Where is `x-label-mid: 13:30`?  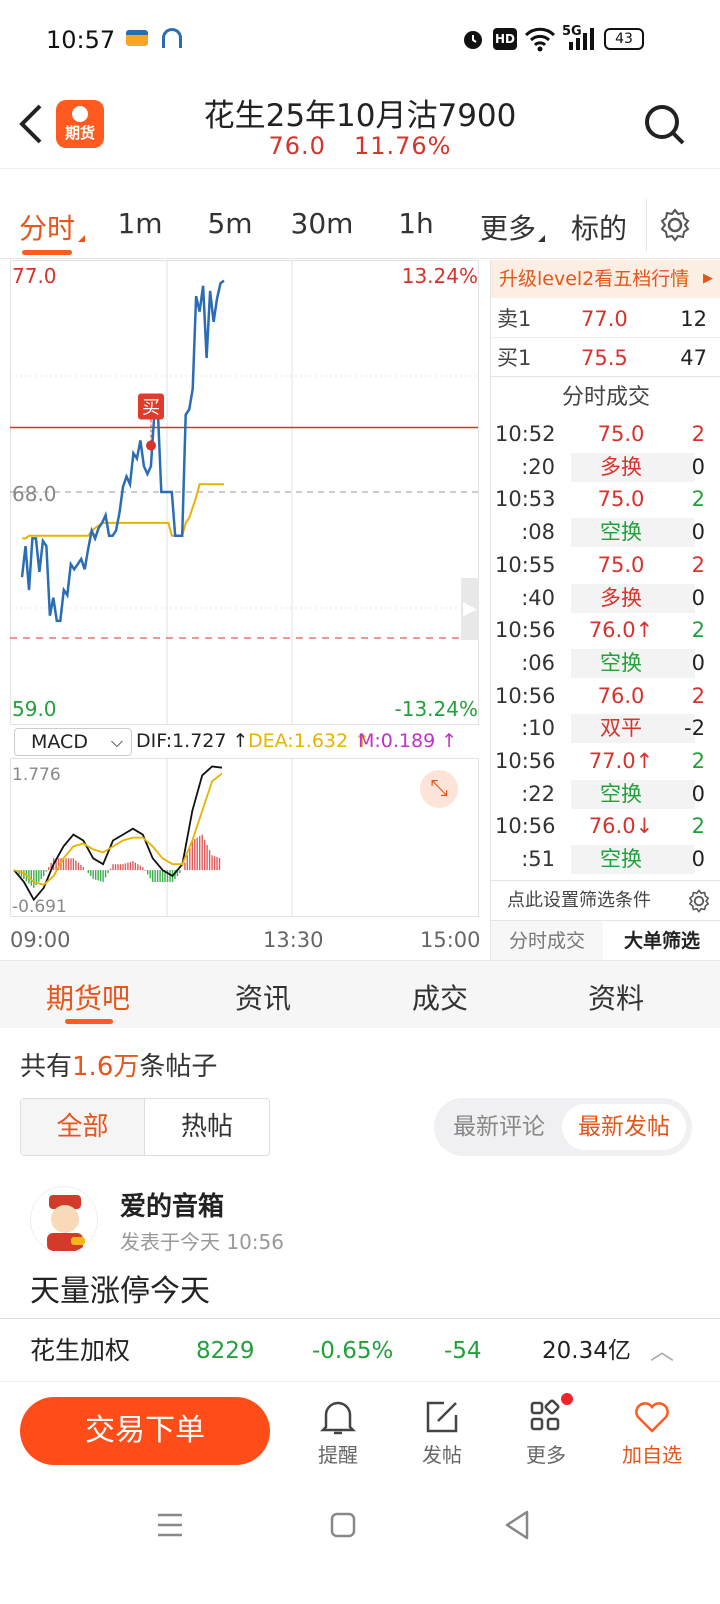 x-label-mid: 13:30 is located at coordinates (293, 940).